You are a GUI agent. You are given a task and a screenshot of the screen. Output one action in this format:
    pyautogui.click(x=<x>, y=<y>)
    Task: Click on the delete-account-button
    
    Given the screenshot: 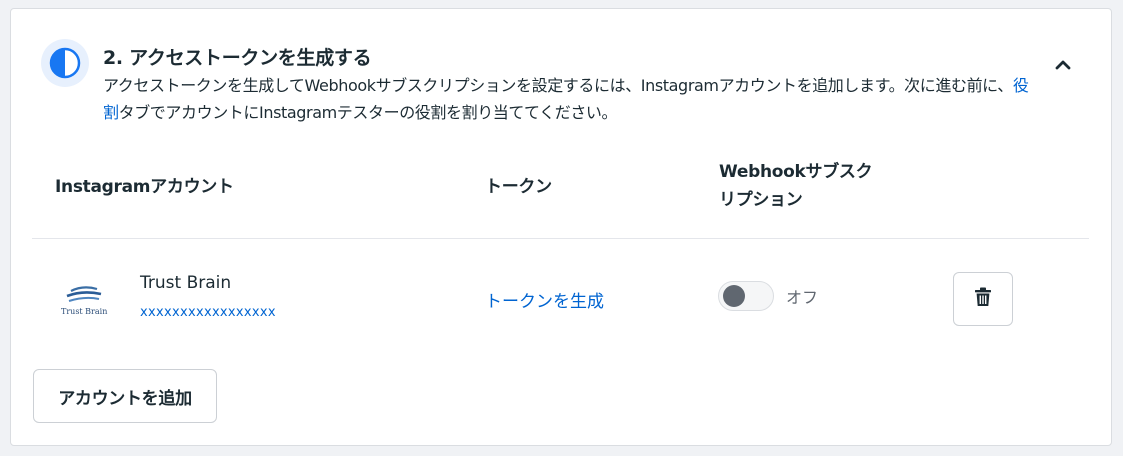 What is the action you would take?
    pyautogui.click(x=983, y=299)
    